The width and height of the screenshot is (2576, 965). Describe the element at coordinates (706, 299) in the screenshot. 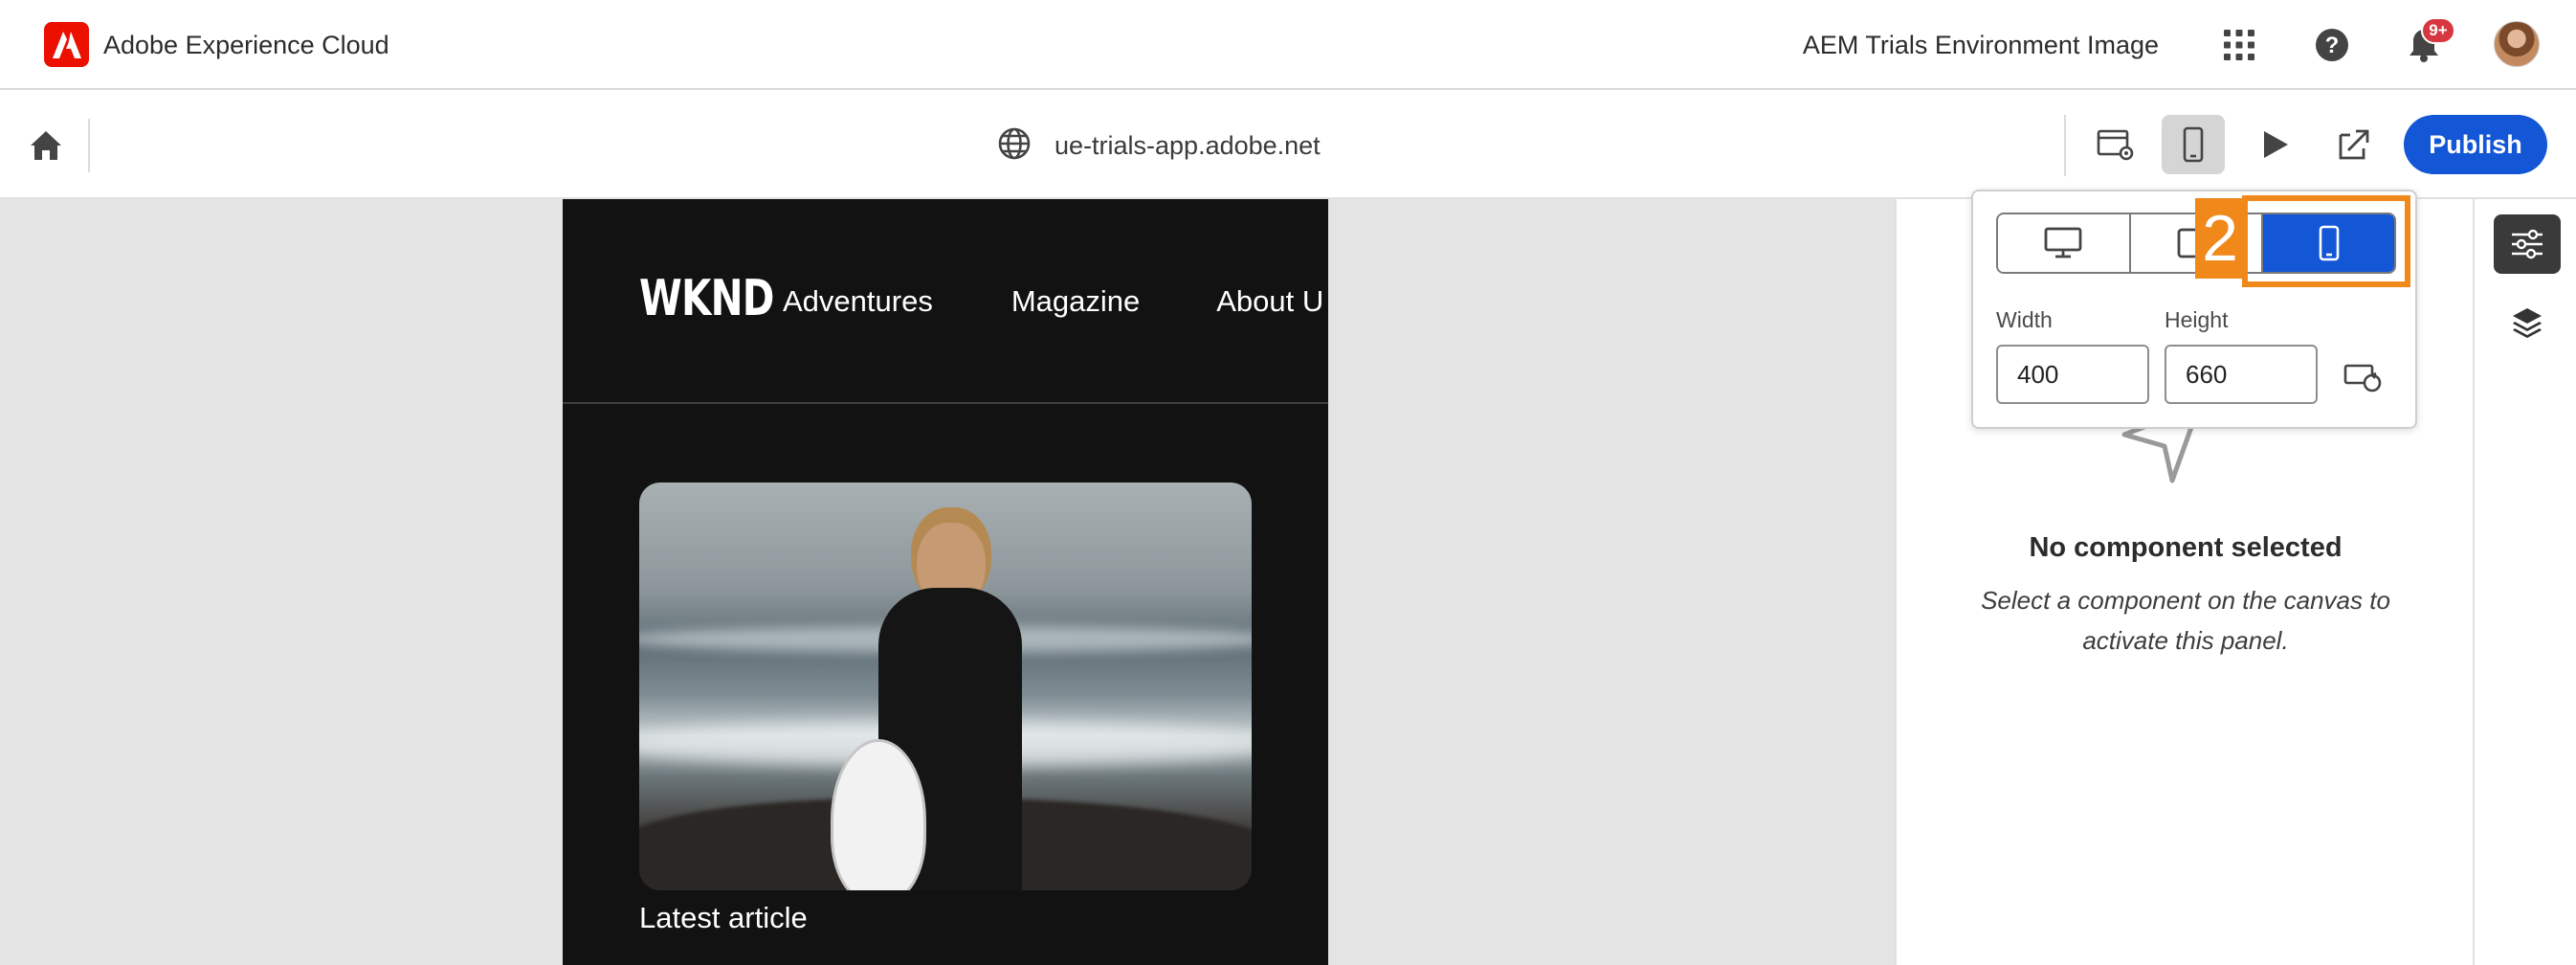

I see `site-logo: WKND` at that location.